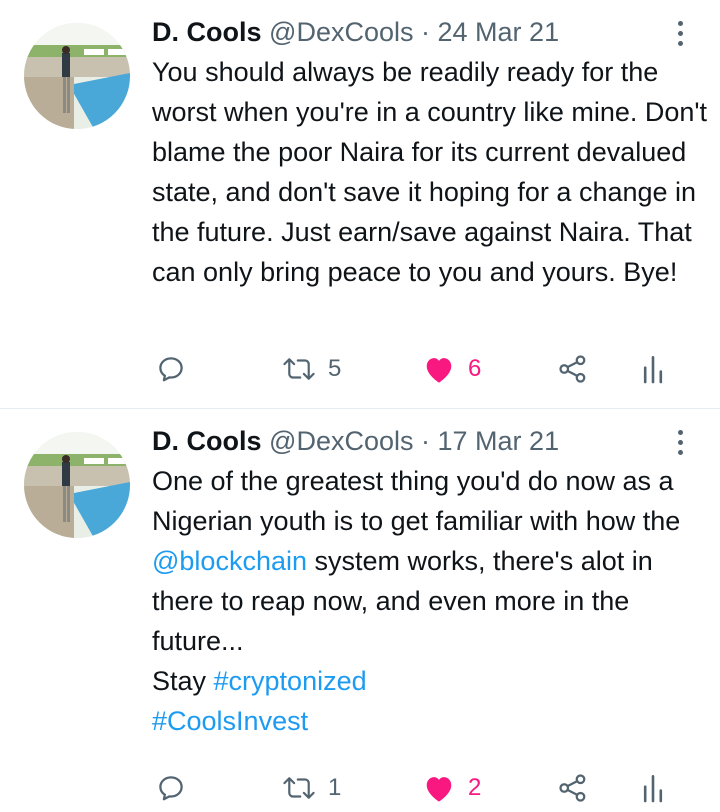  Describe the element at coordinates (475, 787) in the screenshot. I see `like-count: 2` at that location.